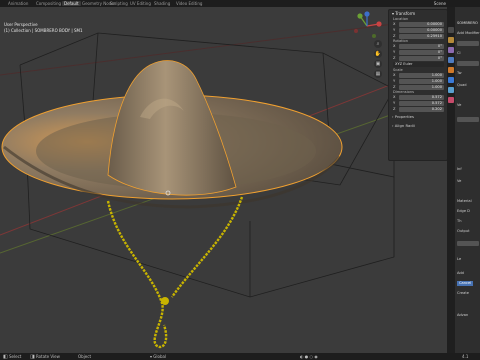  What do you see at coordinates (71, 3) in the screenshot?
I see `tab-default: Default` at bounding box center [71, 3].